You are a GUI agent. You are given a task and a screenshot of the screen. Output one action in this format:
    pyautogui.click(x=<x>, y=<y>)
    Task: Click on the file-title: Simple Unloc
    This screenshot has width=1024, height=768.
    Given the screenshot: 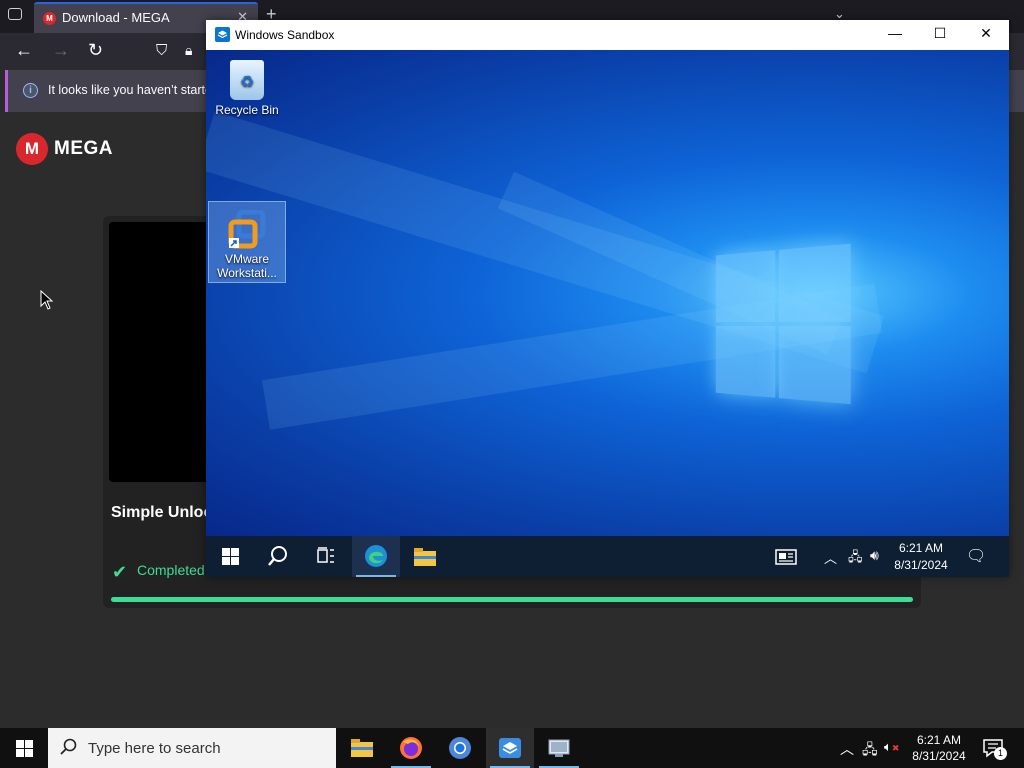 What is the action you would take?
    pyautogui.click(x=162, y=512)
    